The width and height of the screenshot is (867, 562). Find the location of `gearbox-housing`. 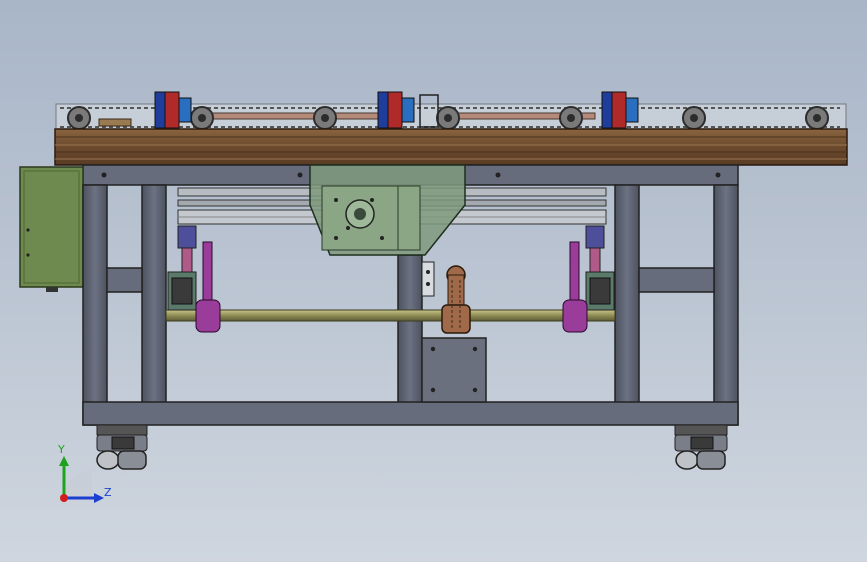

gearbox-housing is located at coordinates (387, 210).